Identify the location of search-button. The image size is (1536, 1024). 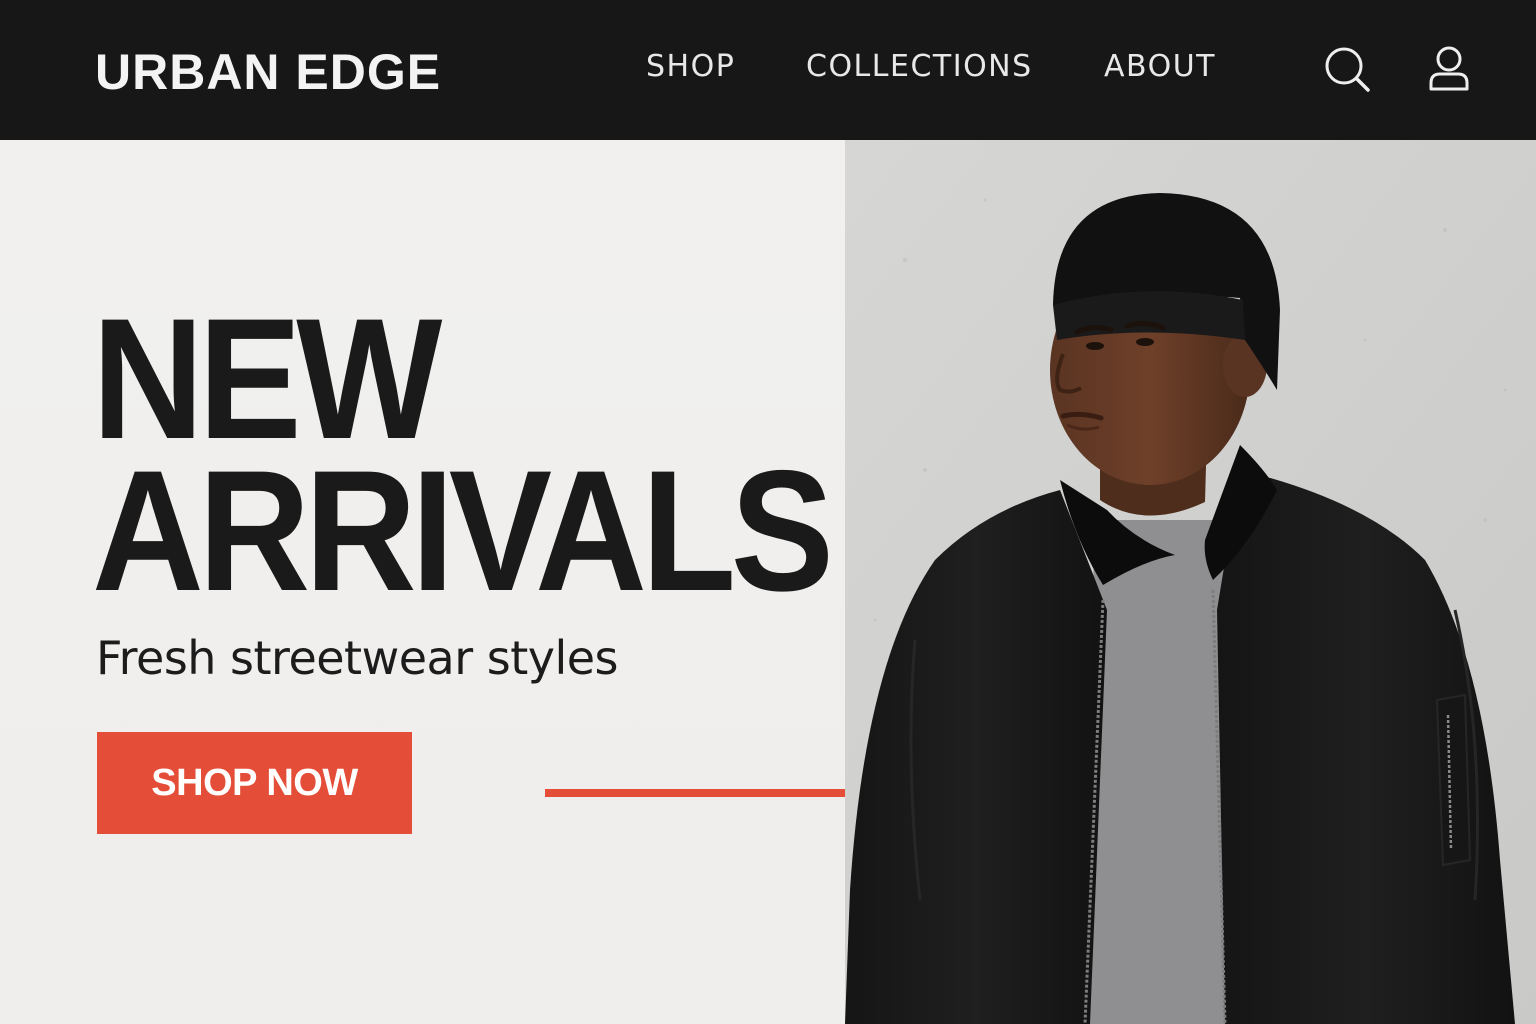
(1347, 69).